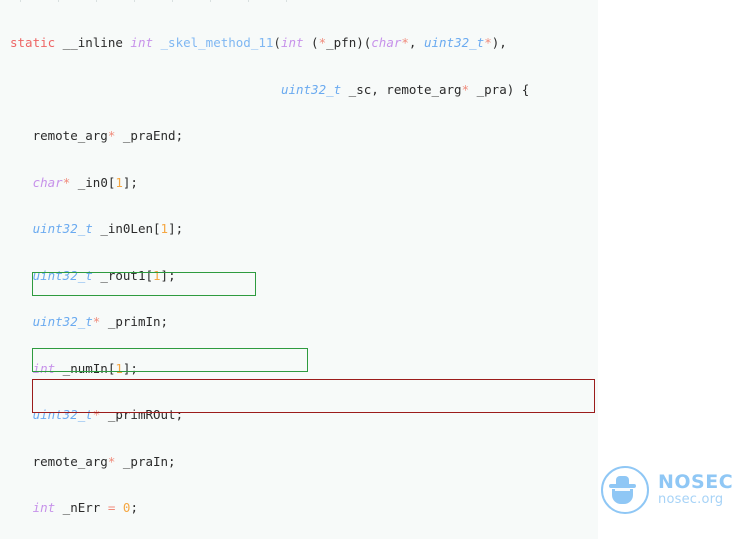  Describe the element at coordinates (85, 368) in the screenshot. I see `code-line: int _numIn[1];` at that location.